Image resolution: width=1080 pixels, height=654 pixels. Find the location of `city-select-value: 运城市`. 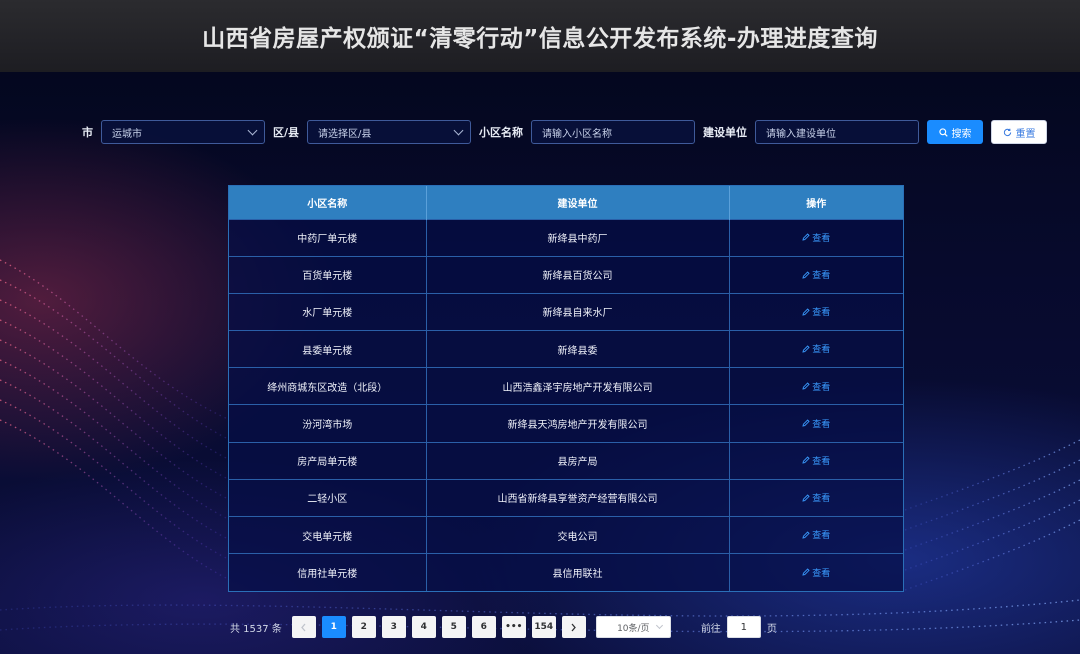

city-select-value: 运城市 is located at coordinates (127, 134).